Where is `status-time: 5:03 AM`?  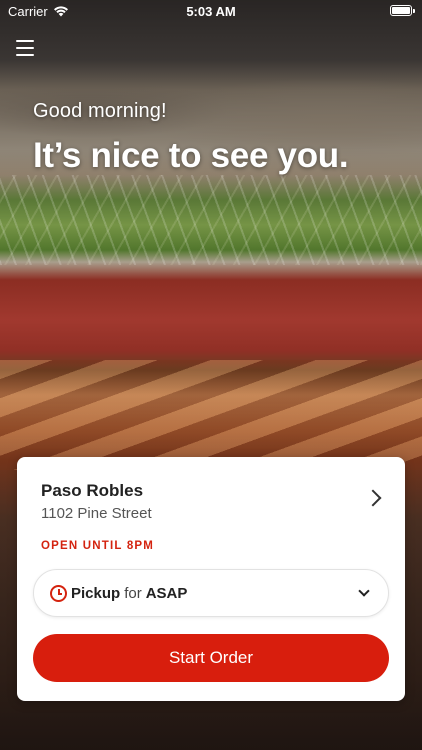
status-time: 5:03 AM is located at coordinates (211, 11).